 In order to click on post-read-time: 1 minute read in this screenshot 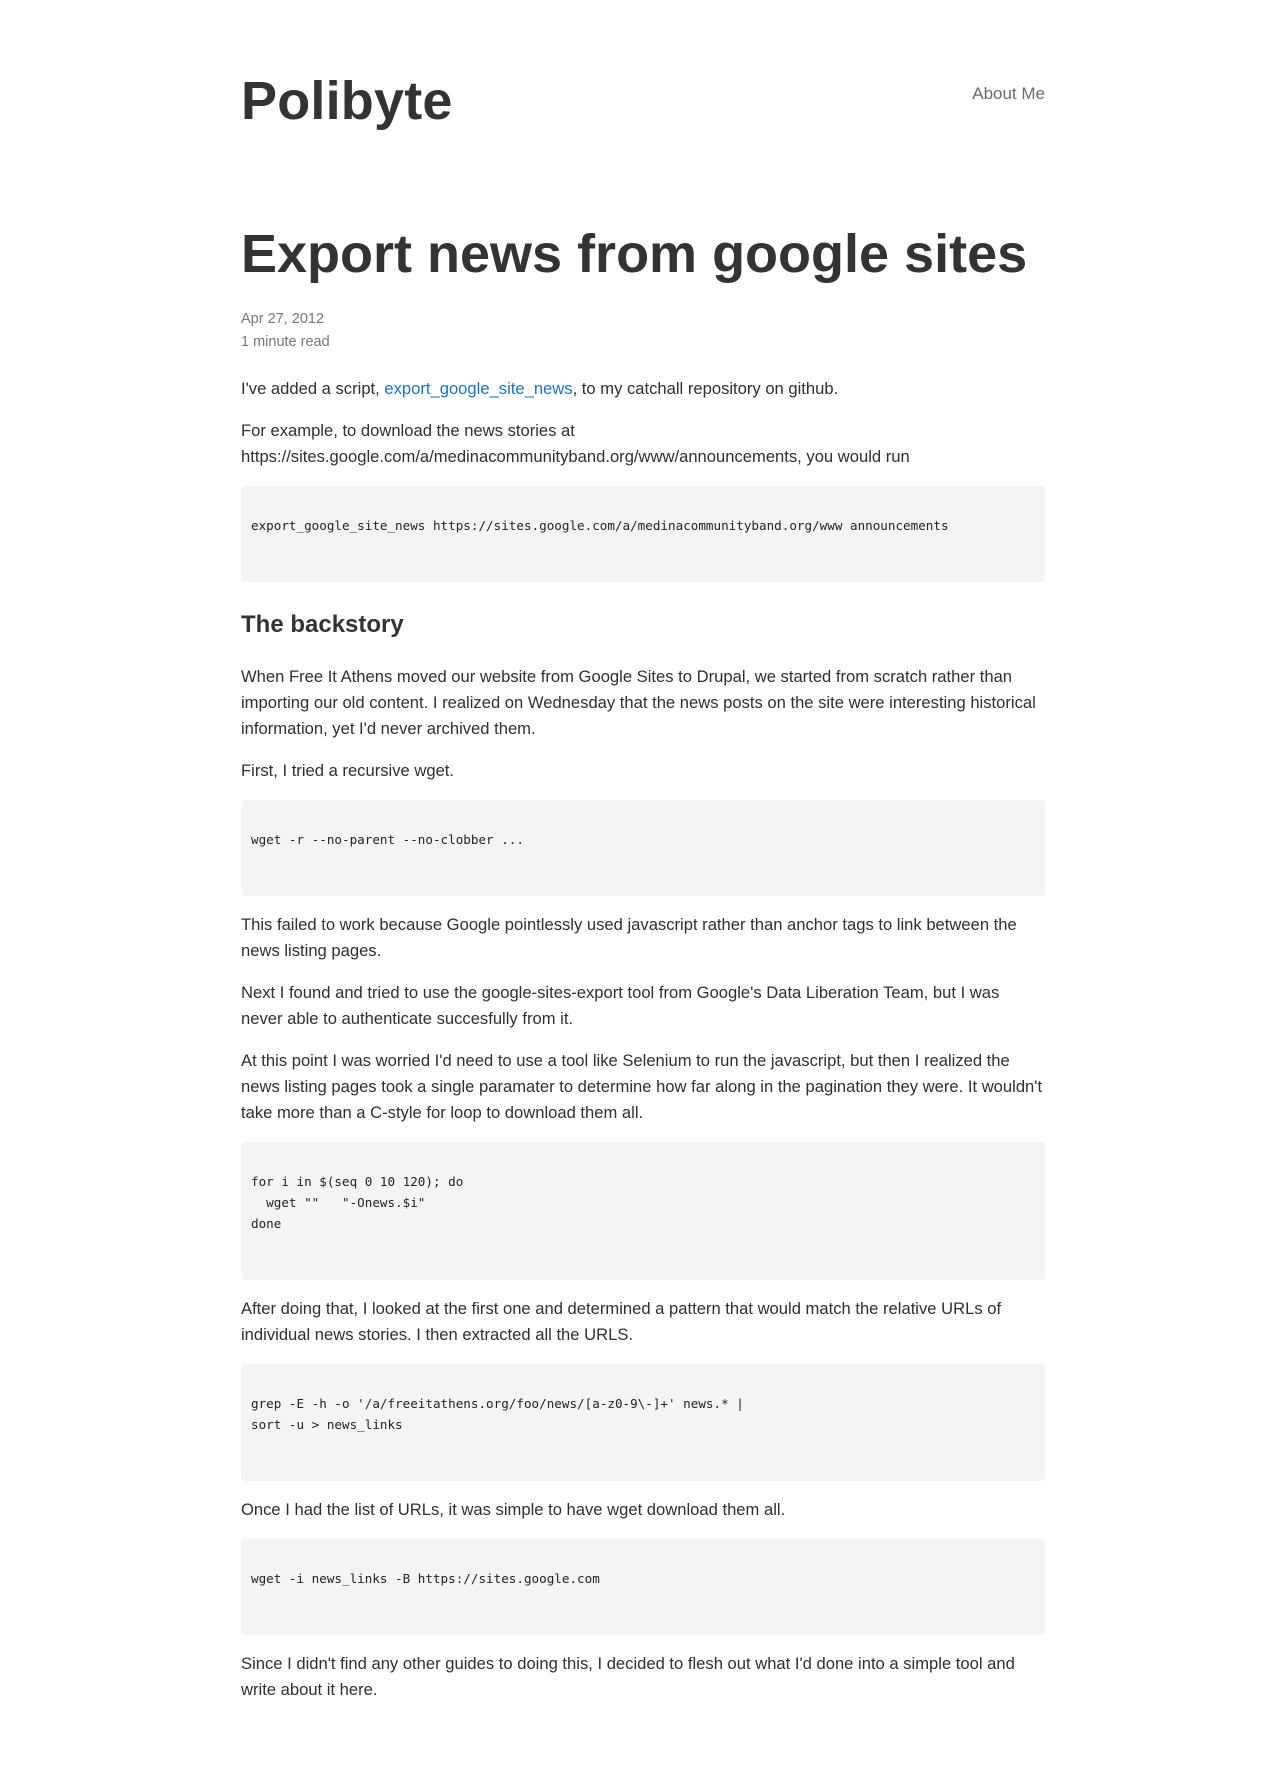, I will do `click(285, 342)`.